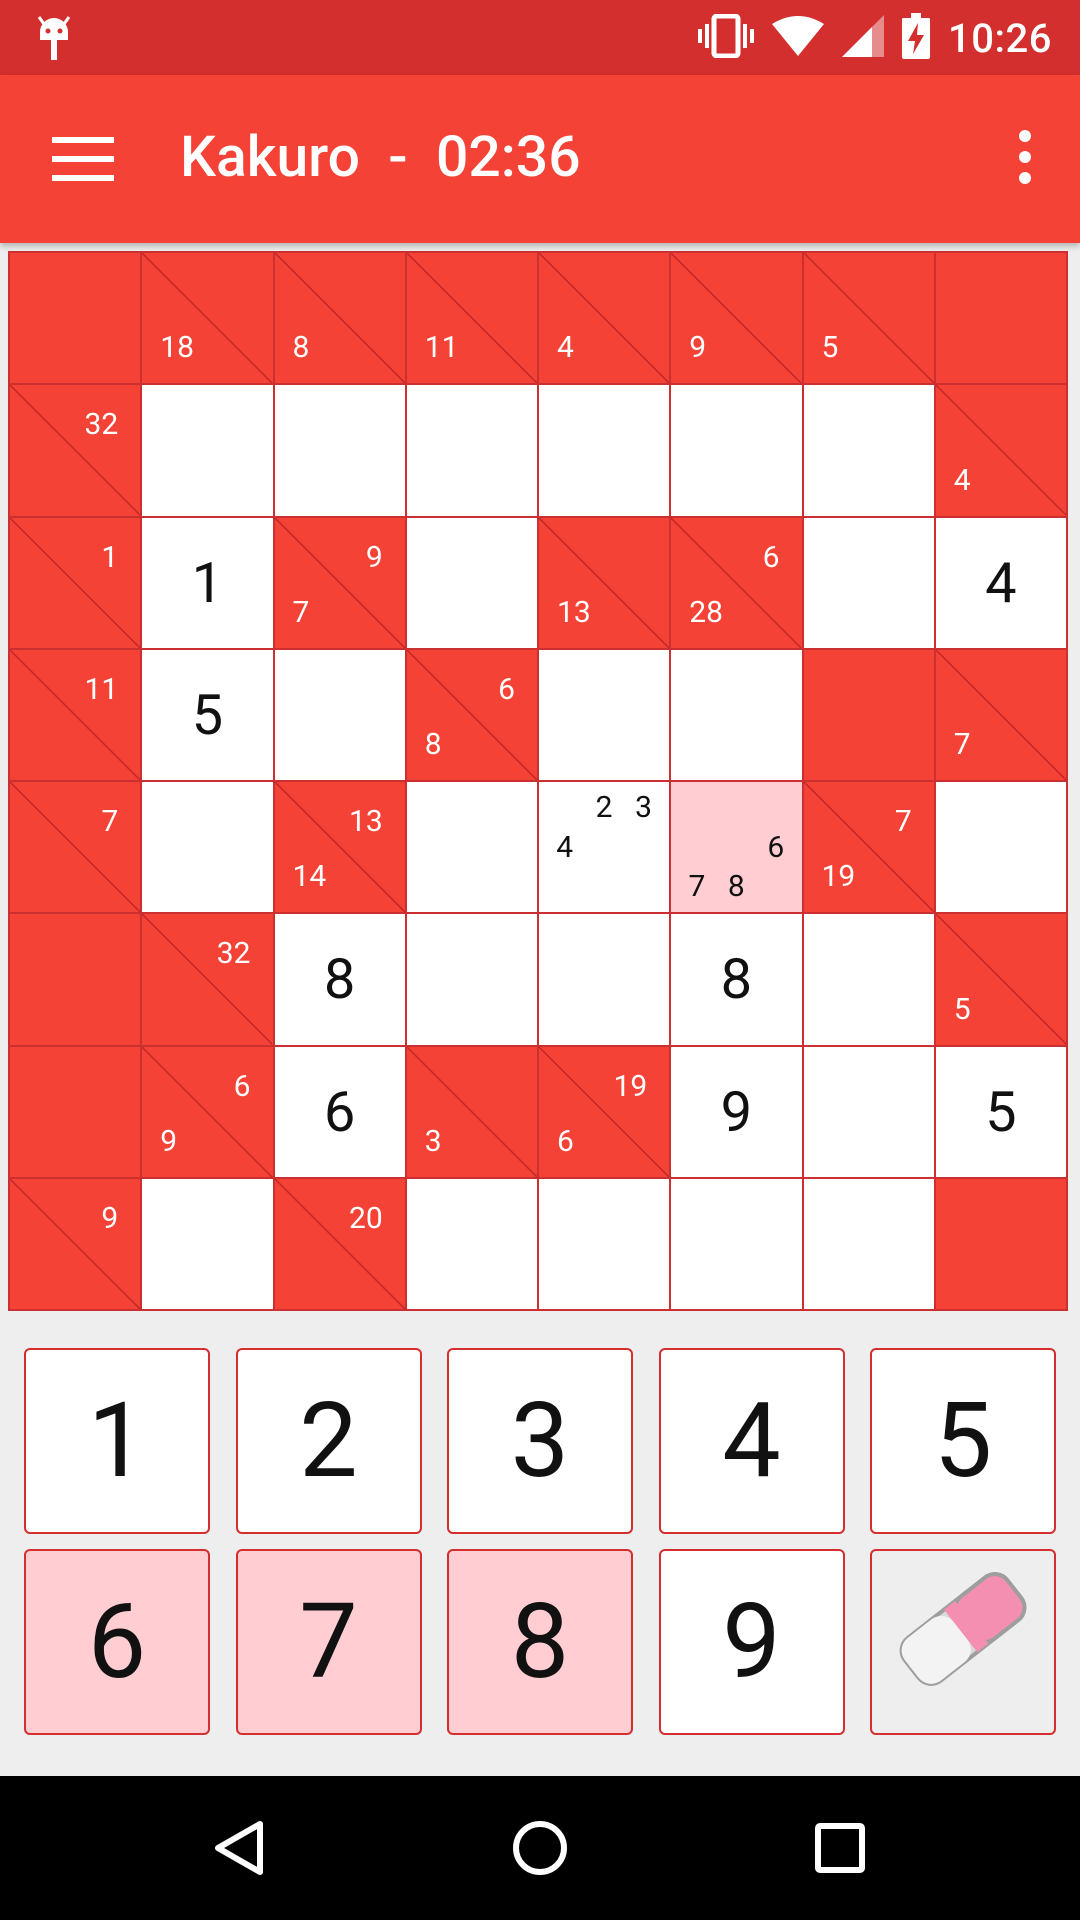 This screenshot has width=1080, height=1920. Describe the element at coordinates (441, 348) in the screenshot. I see `down-clue: 11` at that location.